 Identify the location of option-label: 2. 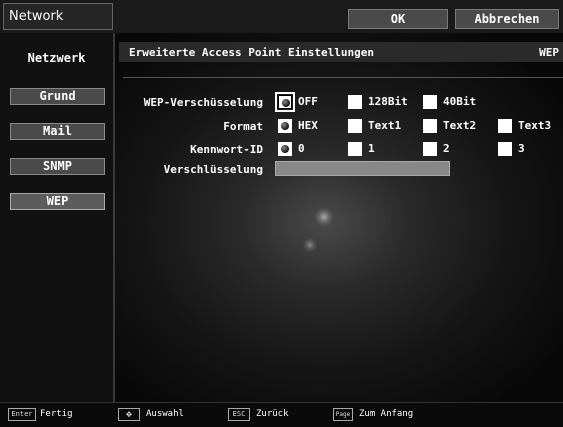
(446, 148).